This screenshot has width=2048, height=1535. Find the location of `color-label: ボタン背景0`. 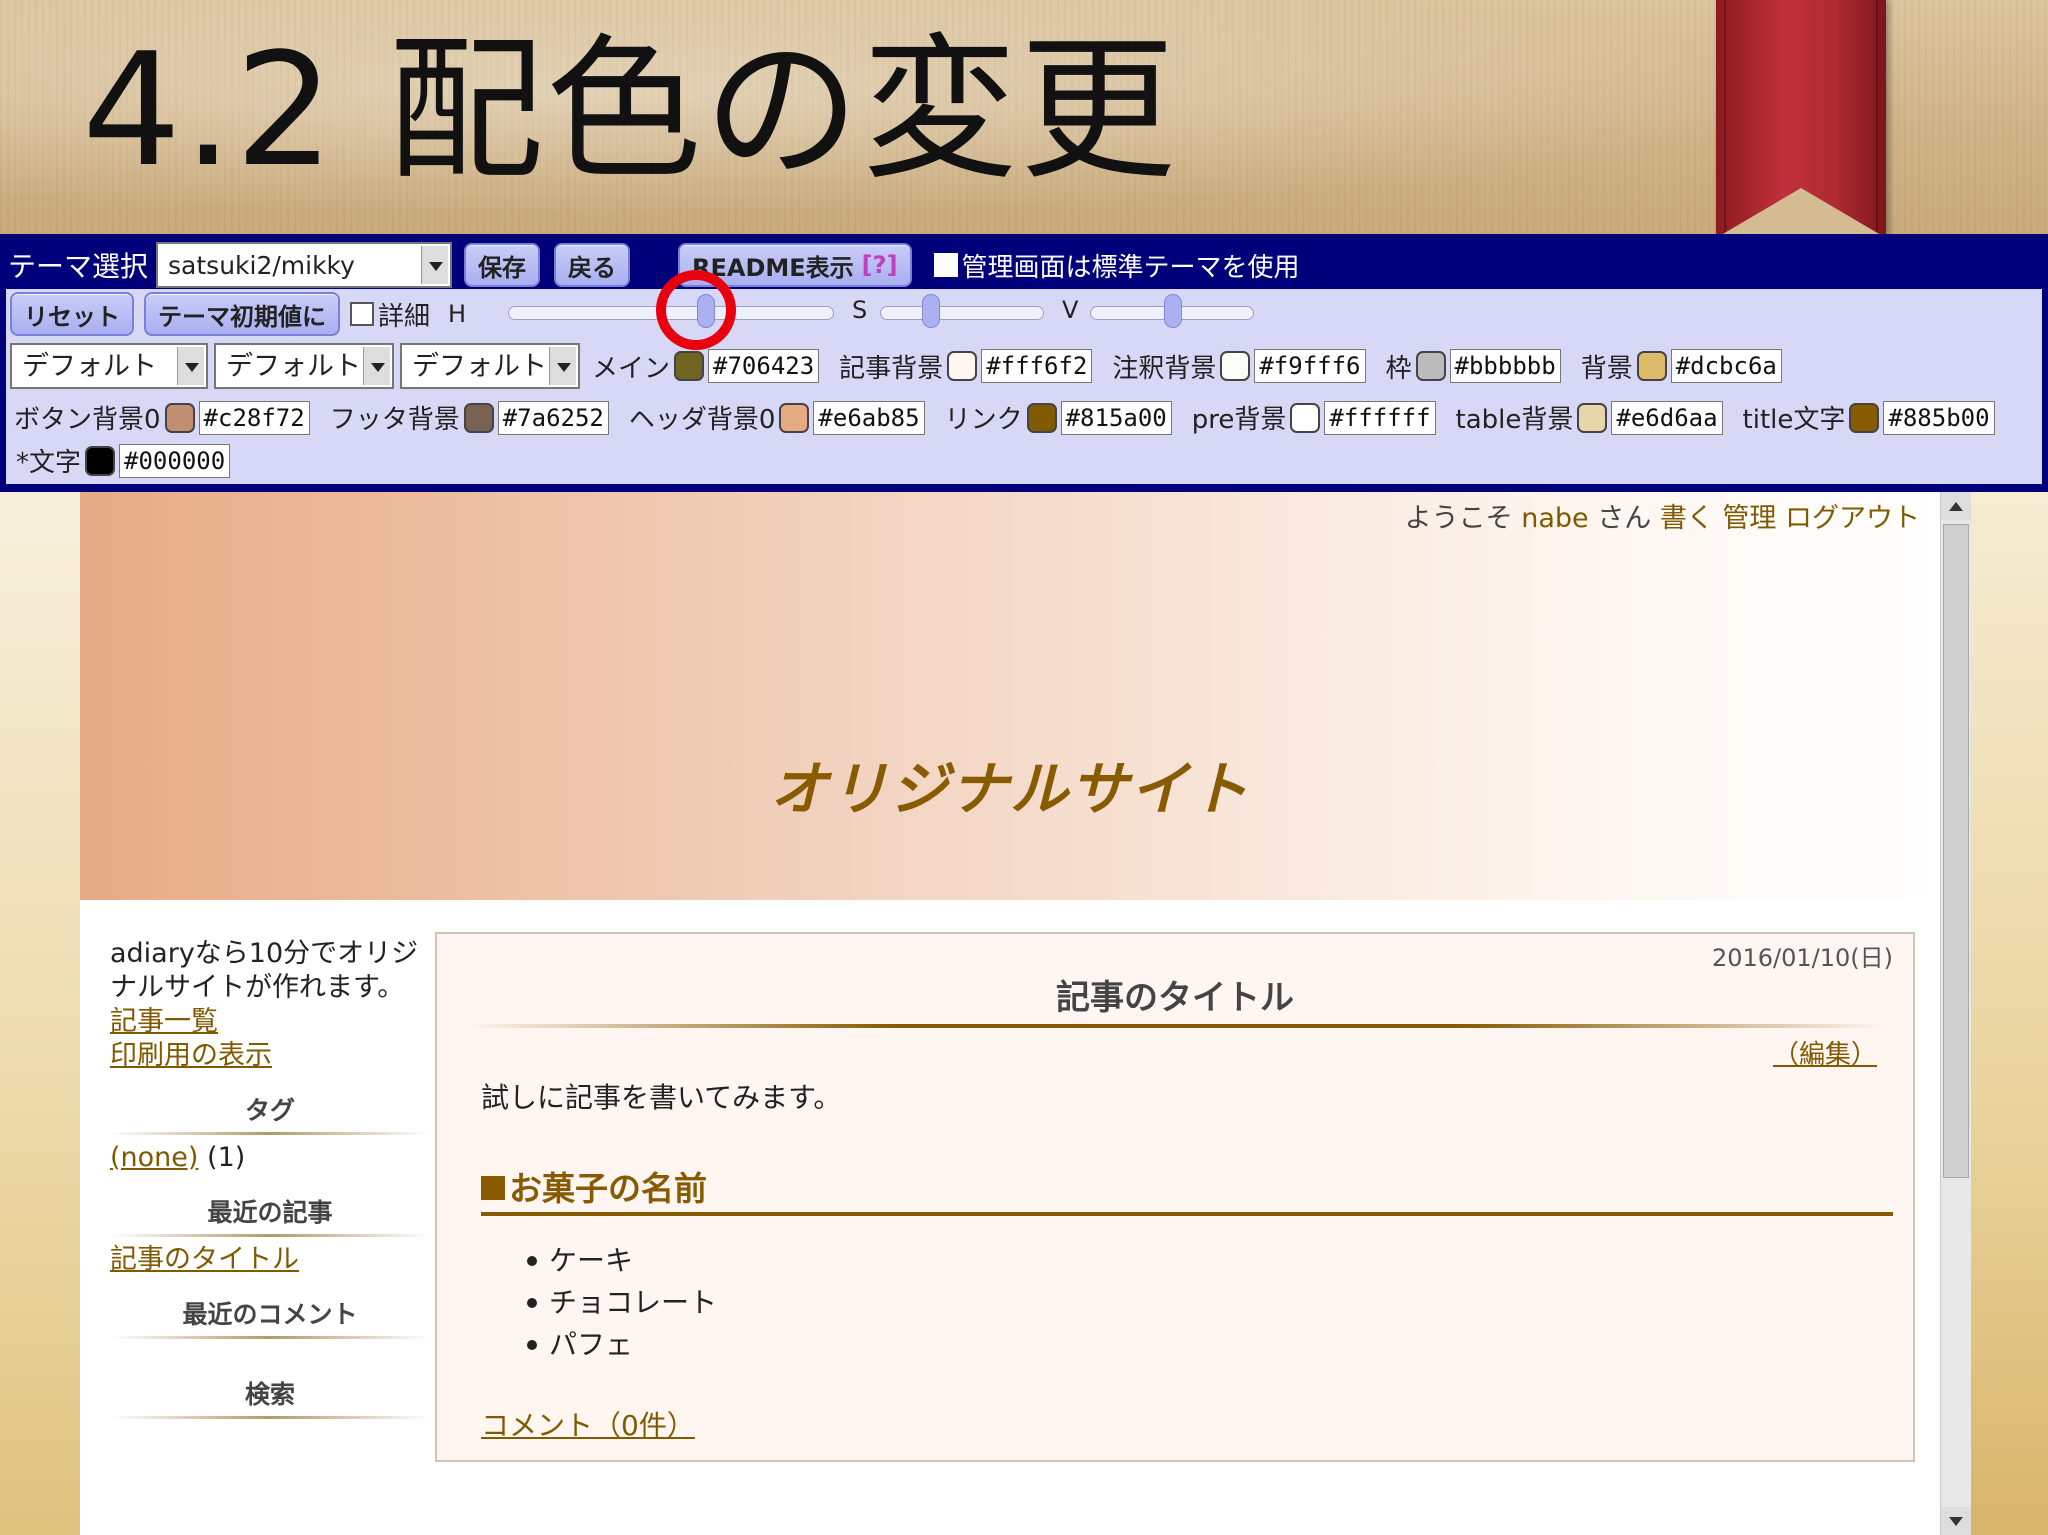

color-label: ボタン背景0 is located at coordinates (87, 420).